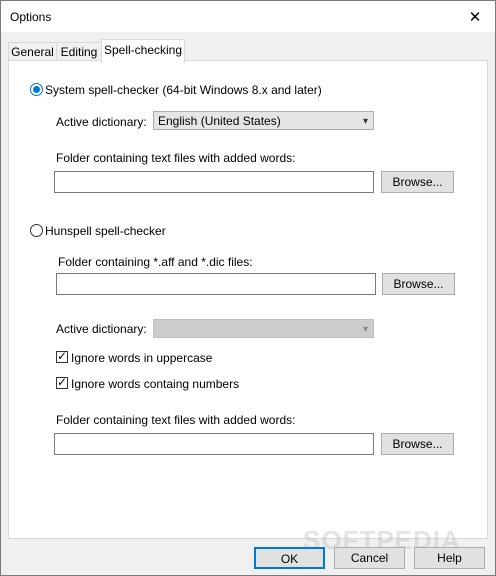 This screenshot has height=576, width=496. What do you see at coordinates (141, 358) in the screenshot?
I see `ignore-uppercase-label: Ignore words in uppercase` at bounding box center [141, 358].